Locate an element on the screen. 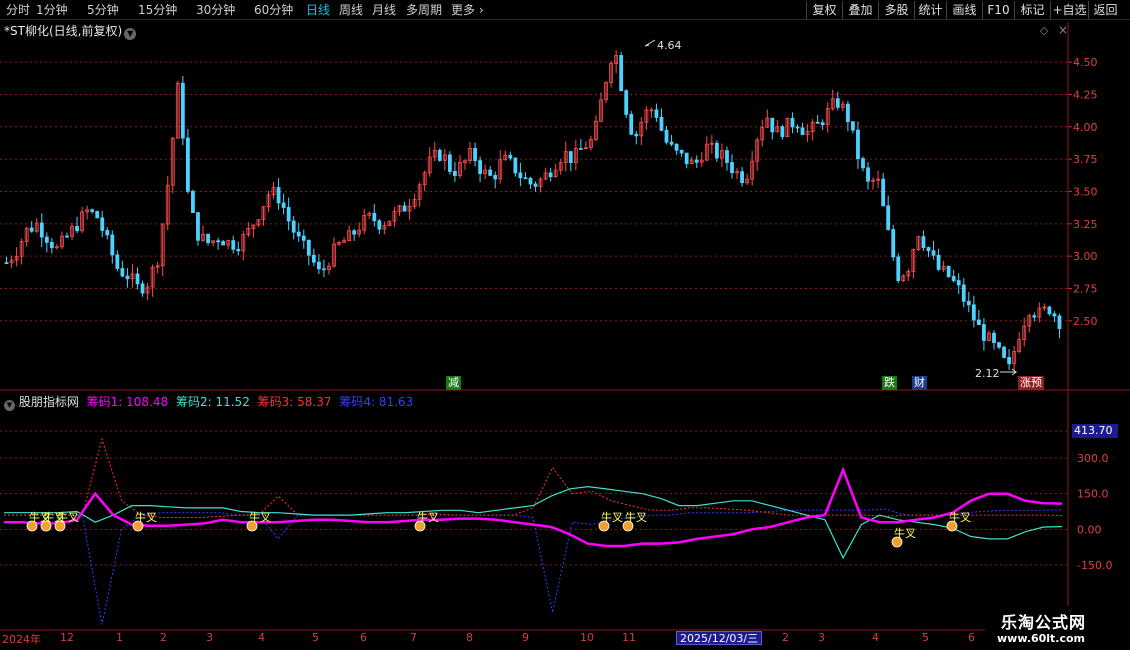  diamond-icon: ◇ is located at coordinates (1044, 30).